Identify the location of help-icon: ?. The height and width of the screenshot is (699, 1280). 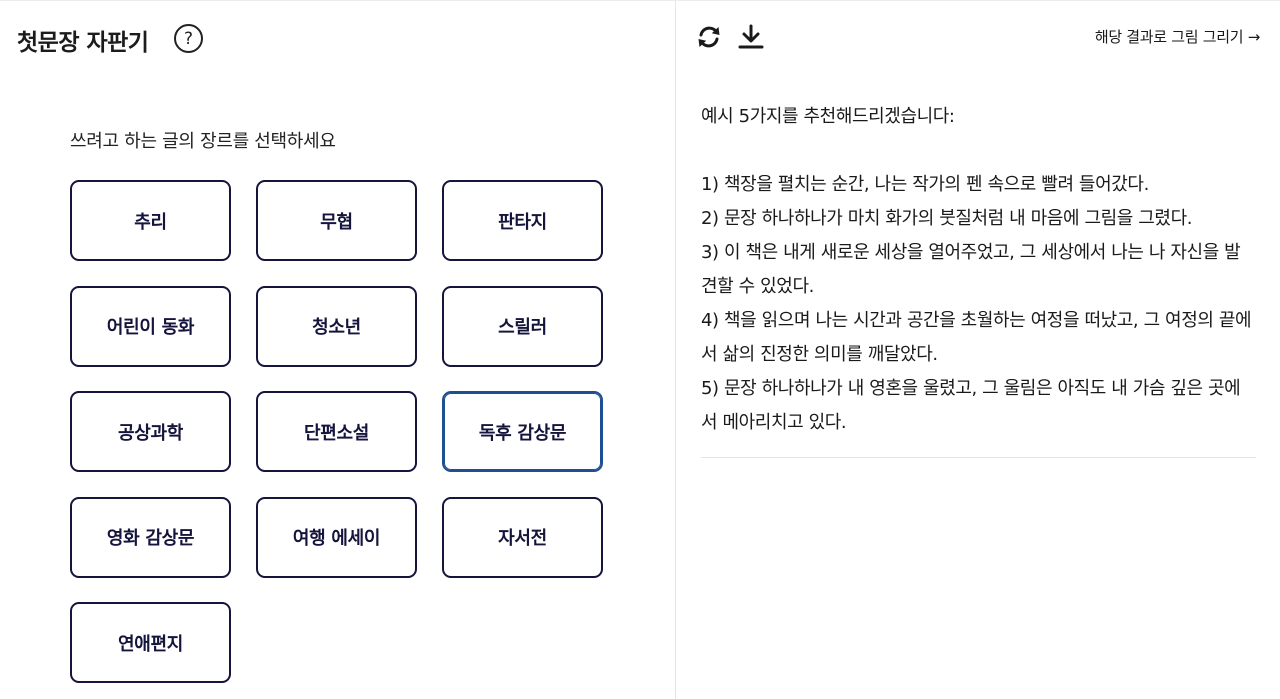
(188, 38).